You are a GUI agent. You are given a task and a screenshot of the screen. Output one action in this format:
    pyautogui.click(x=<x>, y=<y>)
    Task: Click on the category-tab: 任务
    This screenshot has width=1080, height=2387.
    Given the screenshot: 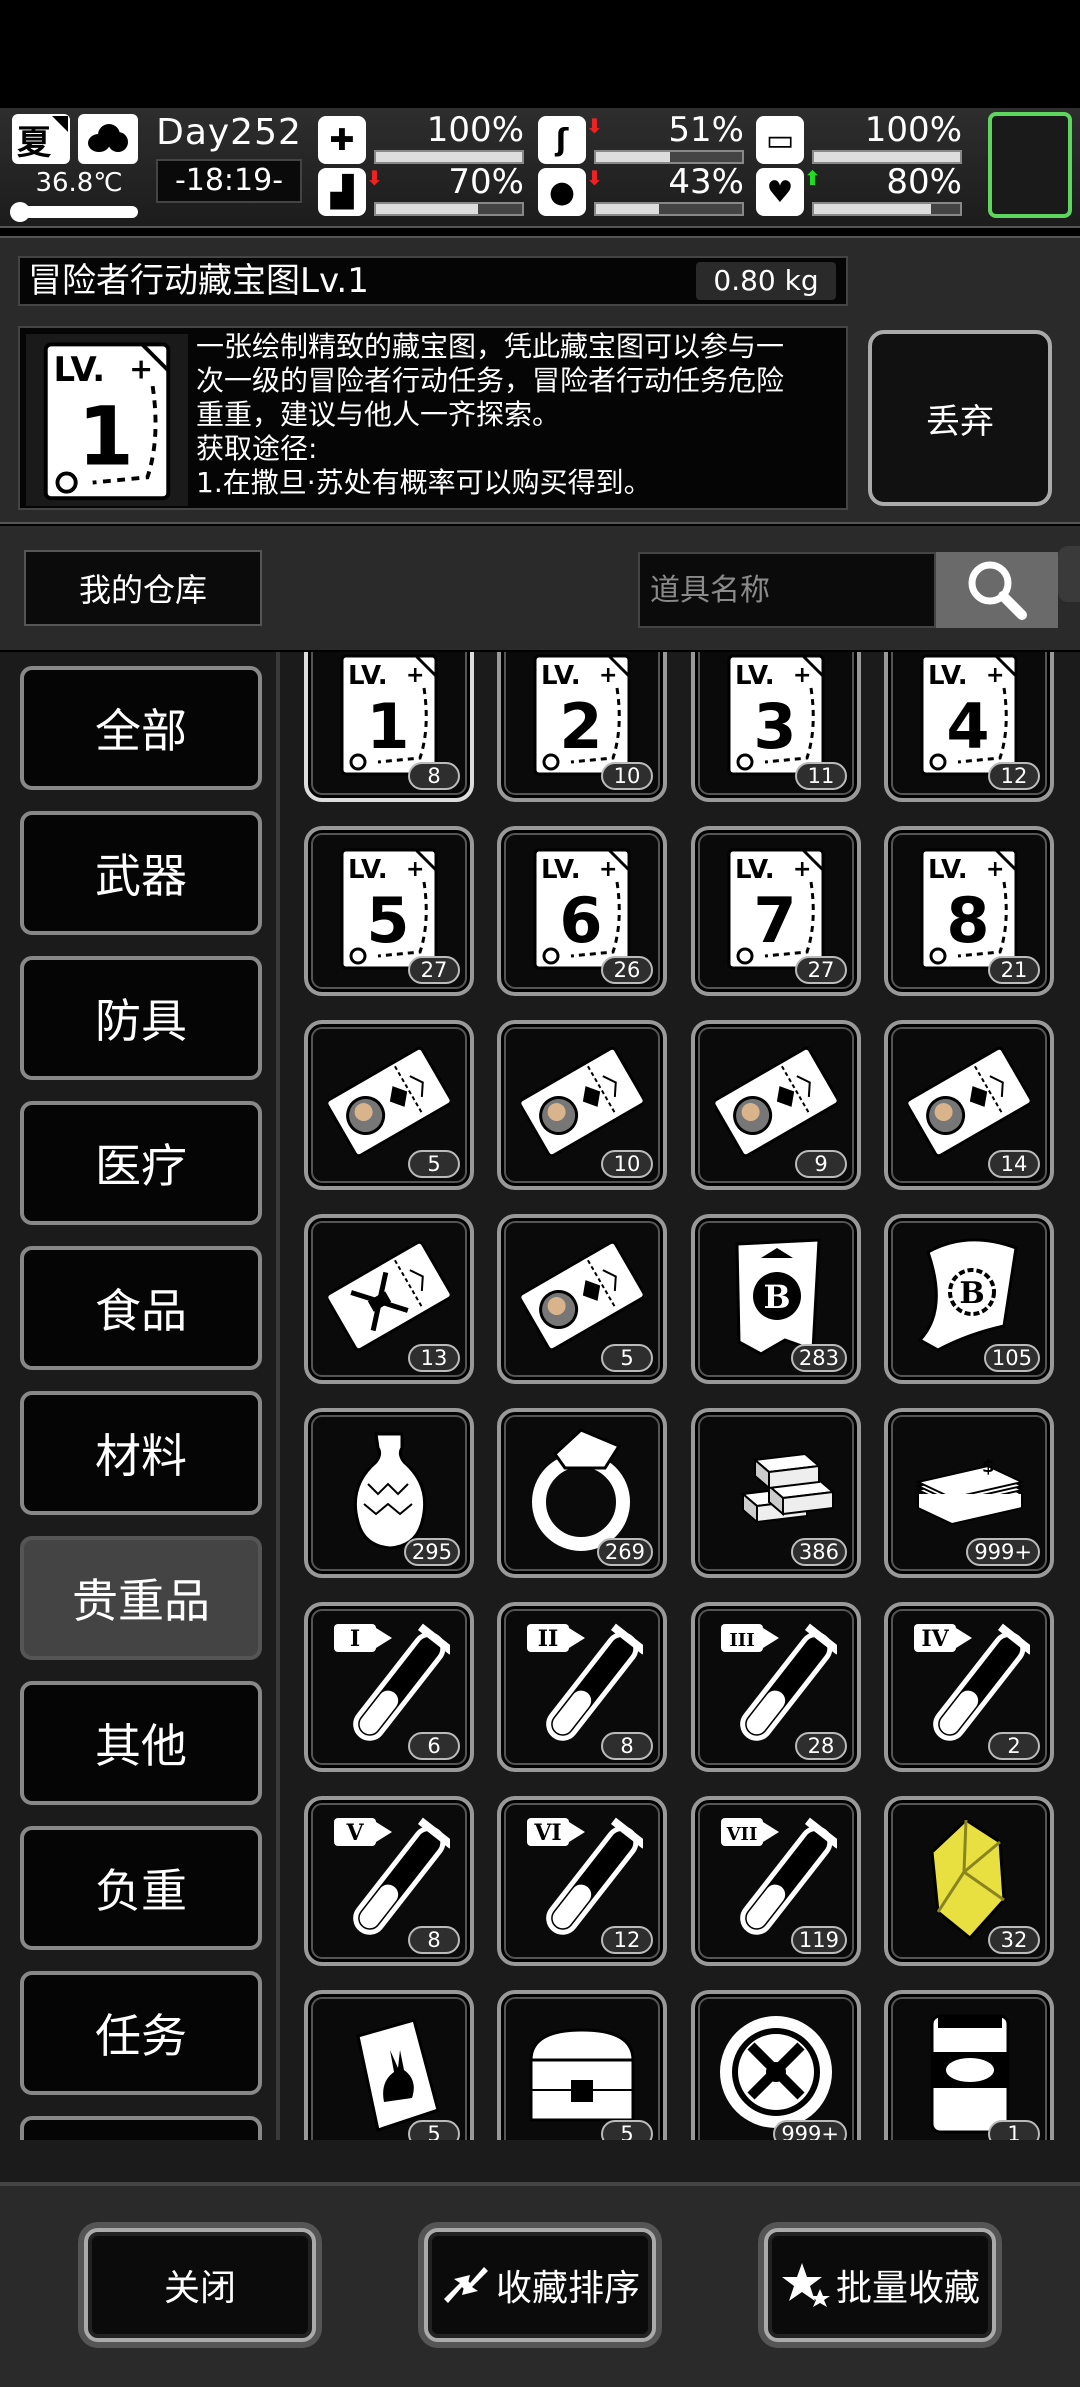 What is the action you would take?
    pyautogui.click(x=141, y=2033)
    